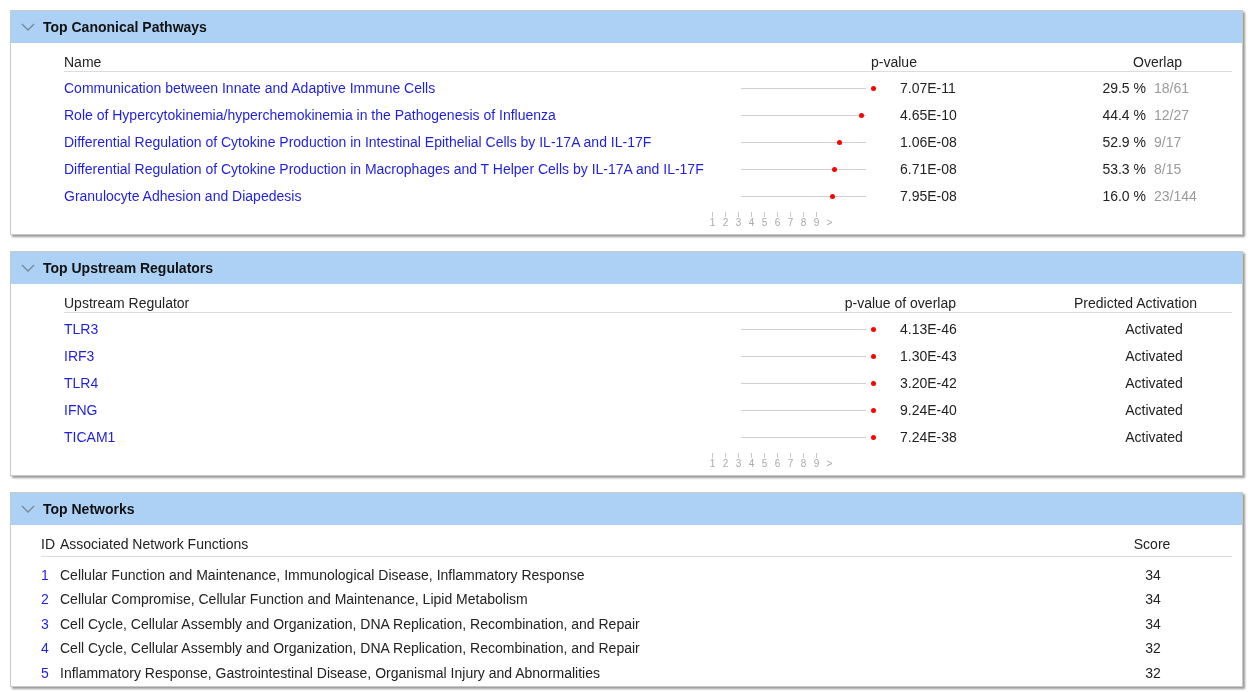  I want to click on regulator-link: IRF3, so click(402, 356).